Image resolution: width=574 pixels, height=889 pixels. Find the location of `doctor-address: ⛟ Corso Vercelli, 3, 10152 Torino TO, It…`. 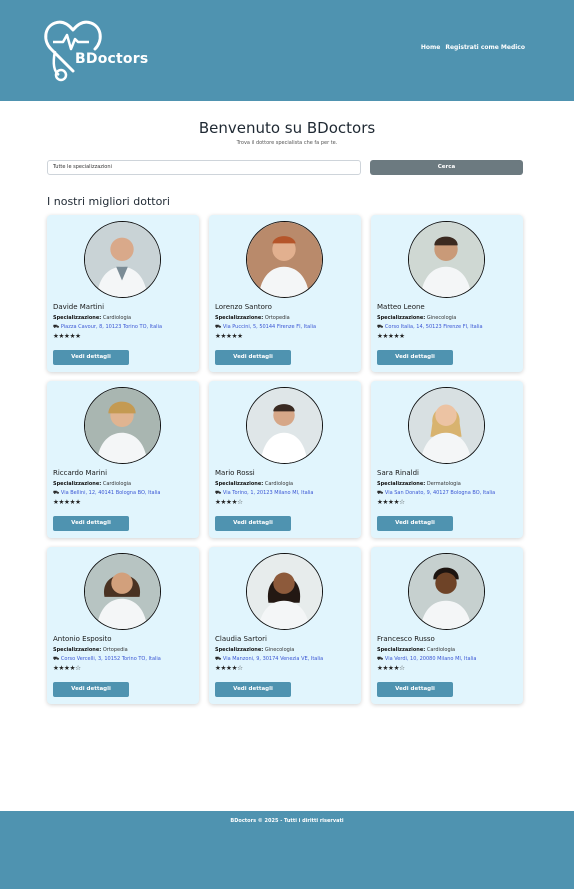

doctor-address: ⛟ Corso Vercelli, 3, 10152 Torino TO, It… is located at coordinates (107, 659).